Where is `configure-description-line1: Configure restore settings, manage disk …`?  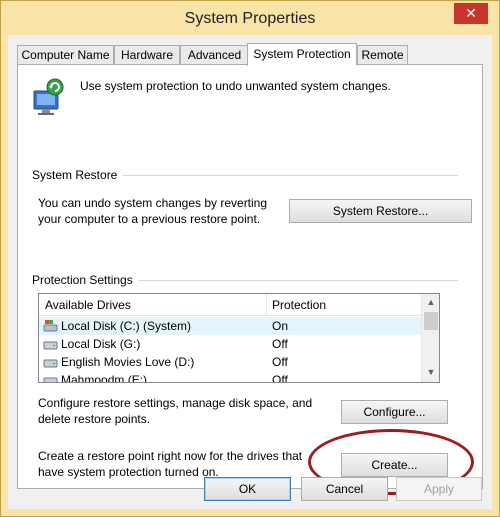 configure-description-line1: Configure restore settings, manage disk … is located at coordinates (175, 403).